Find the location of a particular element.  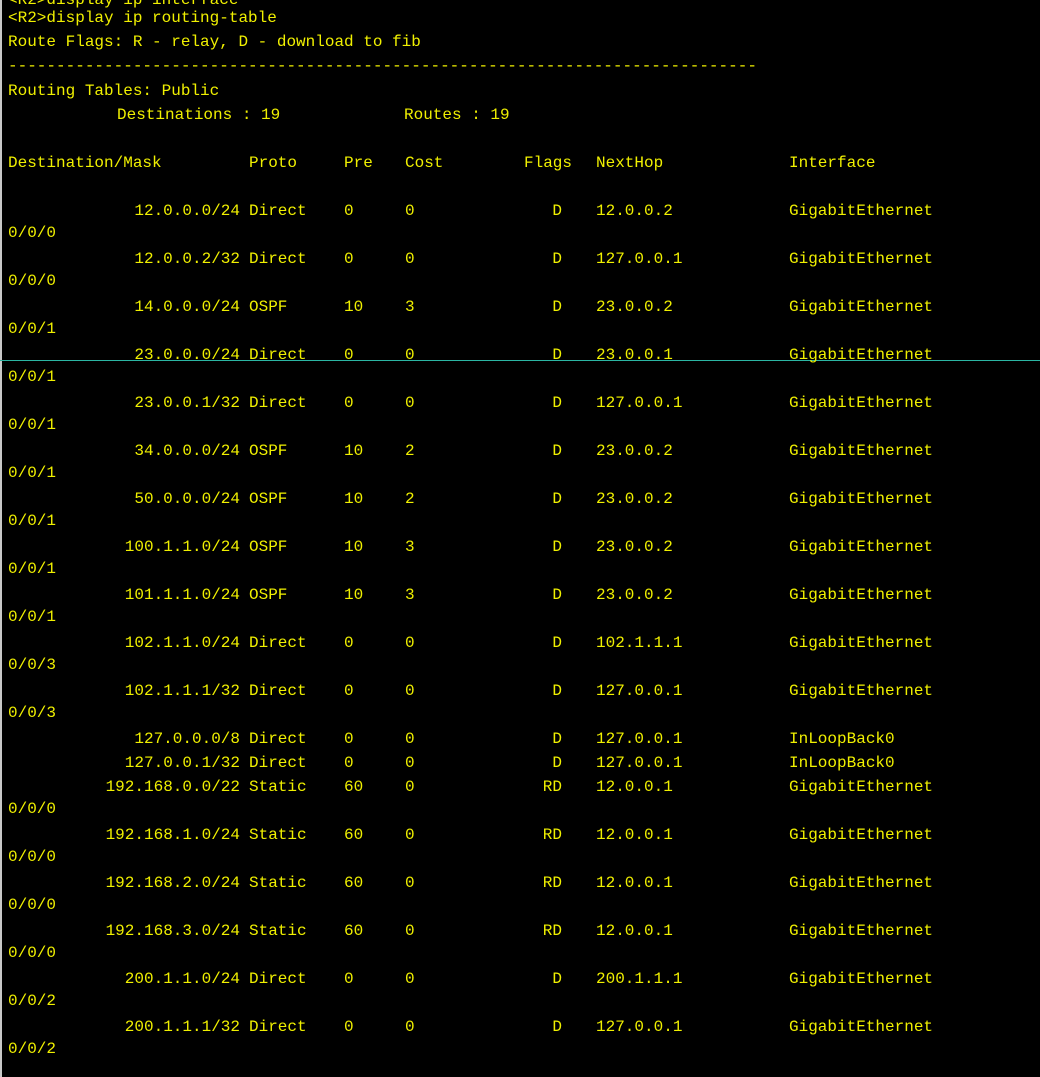

cell-destination: 192.168.2.0/24 is located at coordinates (172, 883).